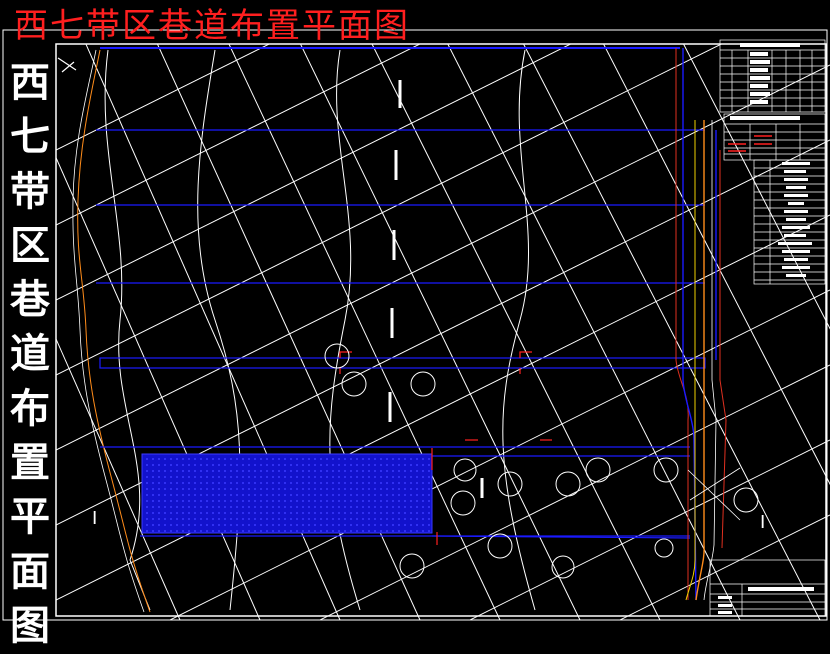 Image resolution: width=830 pixels, height=654 pixels. What do you see at coordinates (30, 408) in the screenshot?
I see `vertical-title-char: 布` at bounding box center [30, 408].